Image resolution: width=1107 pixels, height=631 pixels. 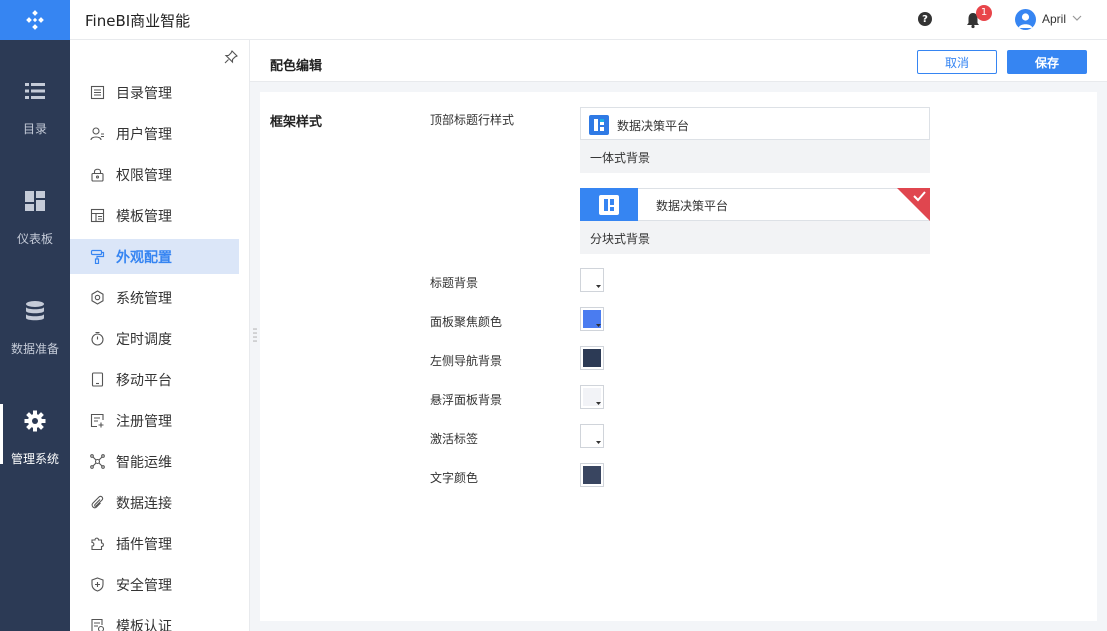 What do you see at coordinates (755, 123) in the screenshot?
I see `preview-bar: 数据决策平台` at bounding box center [755, 123].